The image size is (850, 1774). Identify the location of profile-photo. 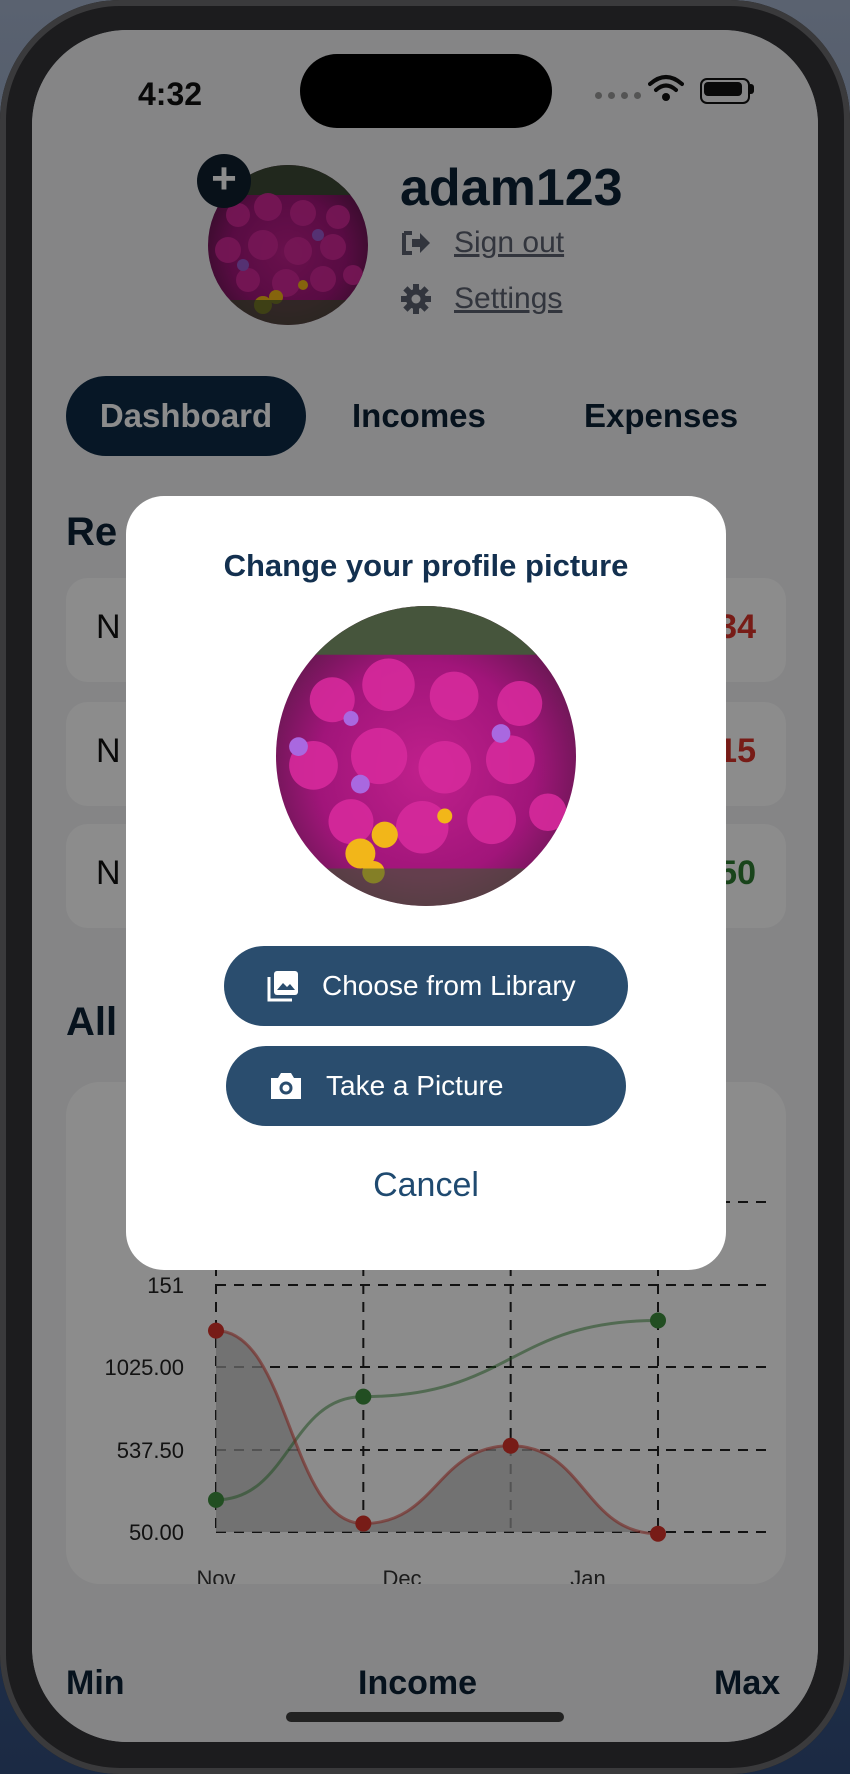
(426, 756).